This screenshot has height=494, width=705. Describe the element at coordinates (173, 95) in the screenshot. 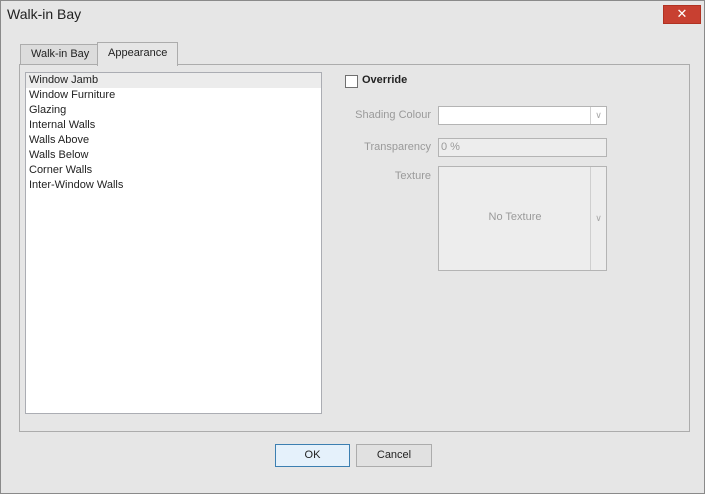

I see `list-item-window-furniture: Window Furniture` at that location.